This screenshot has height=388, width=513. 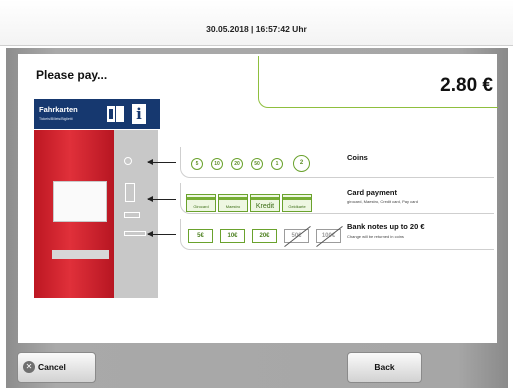 I want to click on cancel-label: Cancel, so click(x=52, y=367).